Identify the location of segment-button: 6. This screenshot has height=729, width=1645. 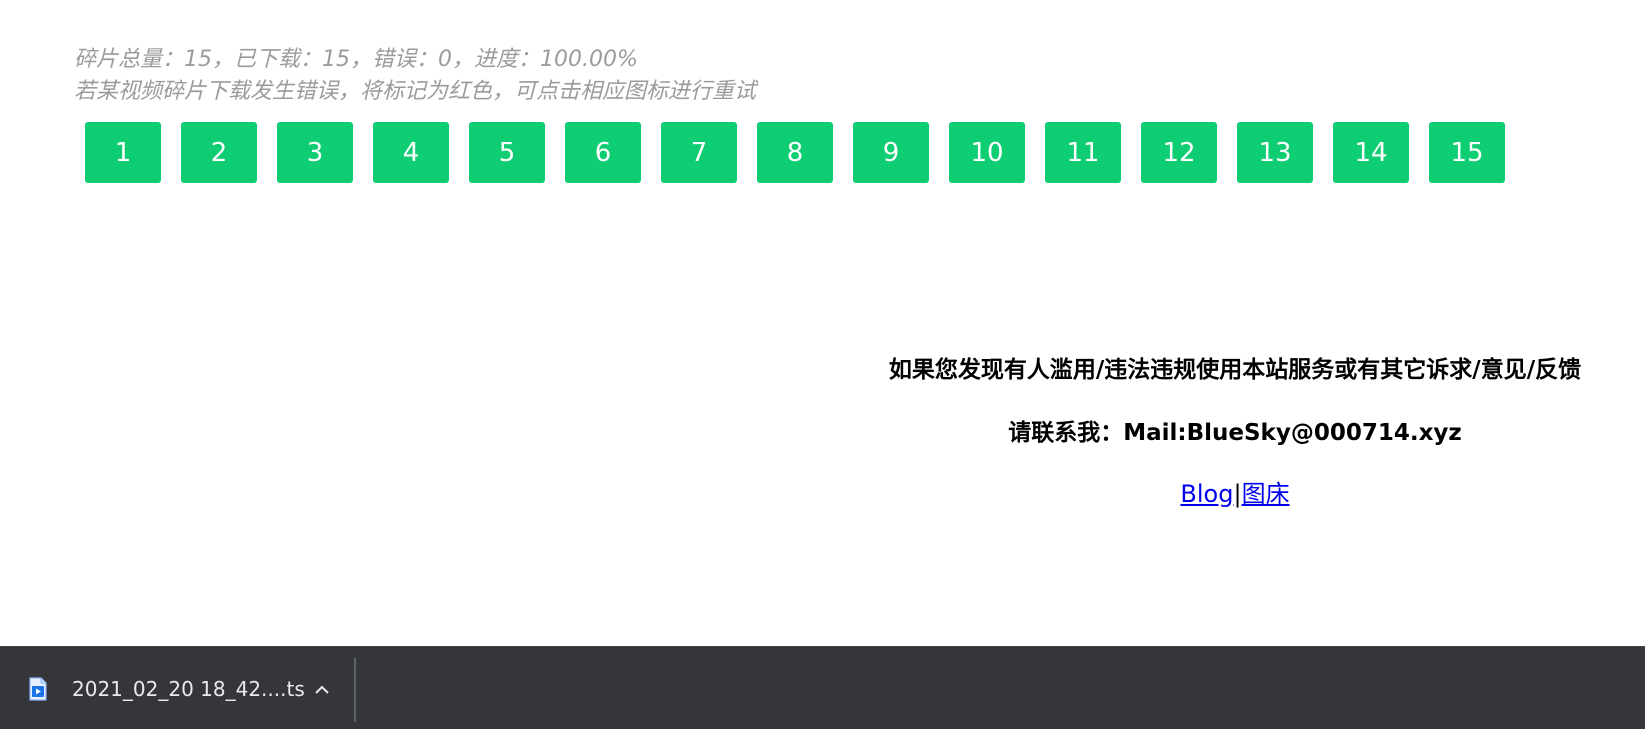
(603, 152).